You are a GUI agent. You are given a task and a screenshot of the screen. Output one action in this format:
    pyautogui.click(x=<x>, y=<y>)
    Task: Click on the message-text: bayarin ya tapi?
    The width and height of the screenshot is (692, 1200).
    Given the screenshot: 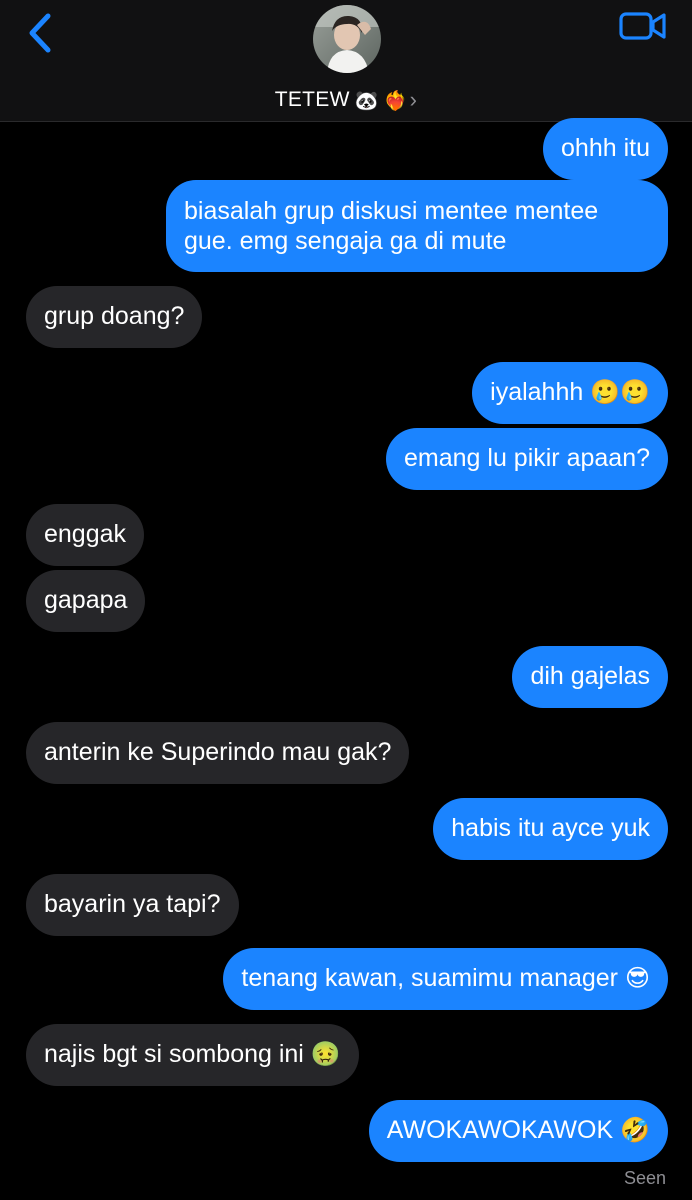 What is the action you would take?
    pyautogui.click(x=132, y=904)
    